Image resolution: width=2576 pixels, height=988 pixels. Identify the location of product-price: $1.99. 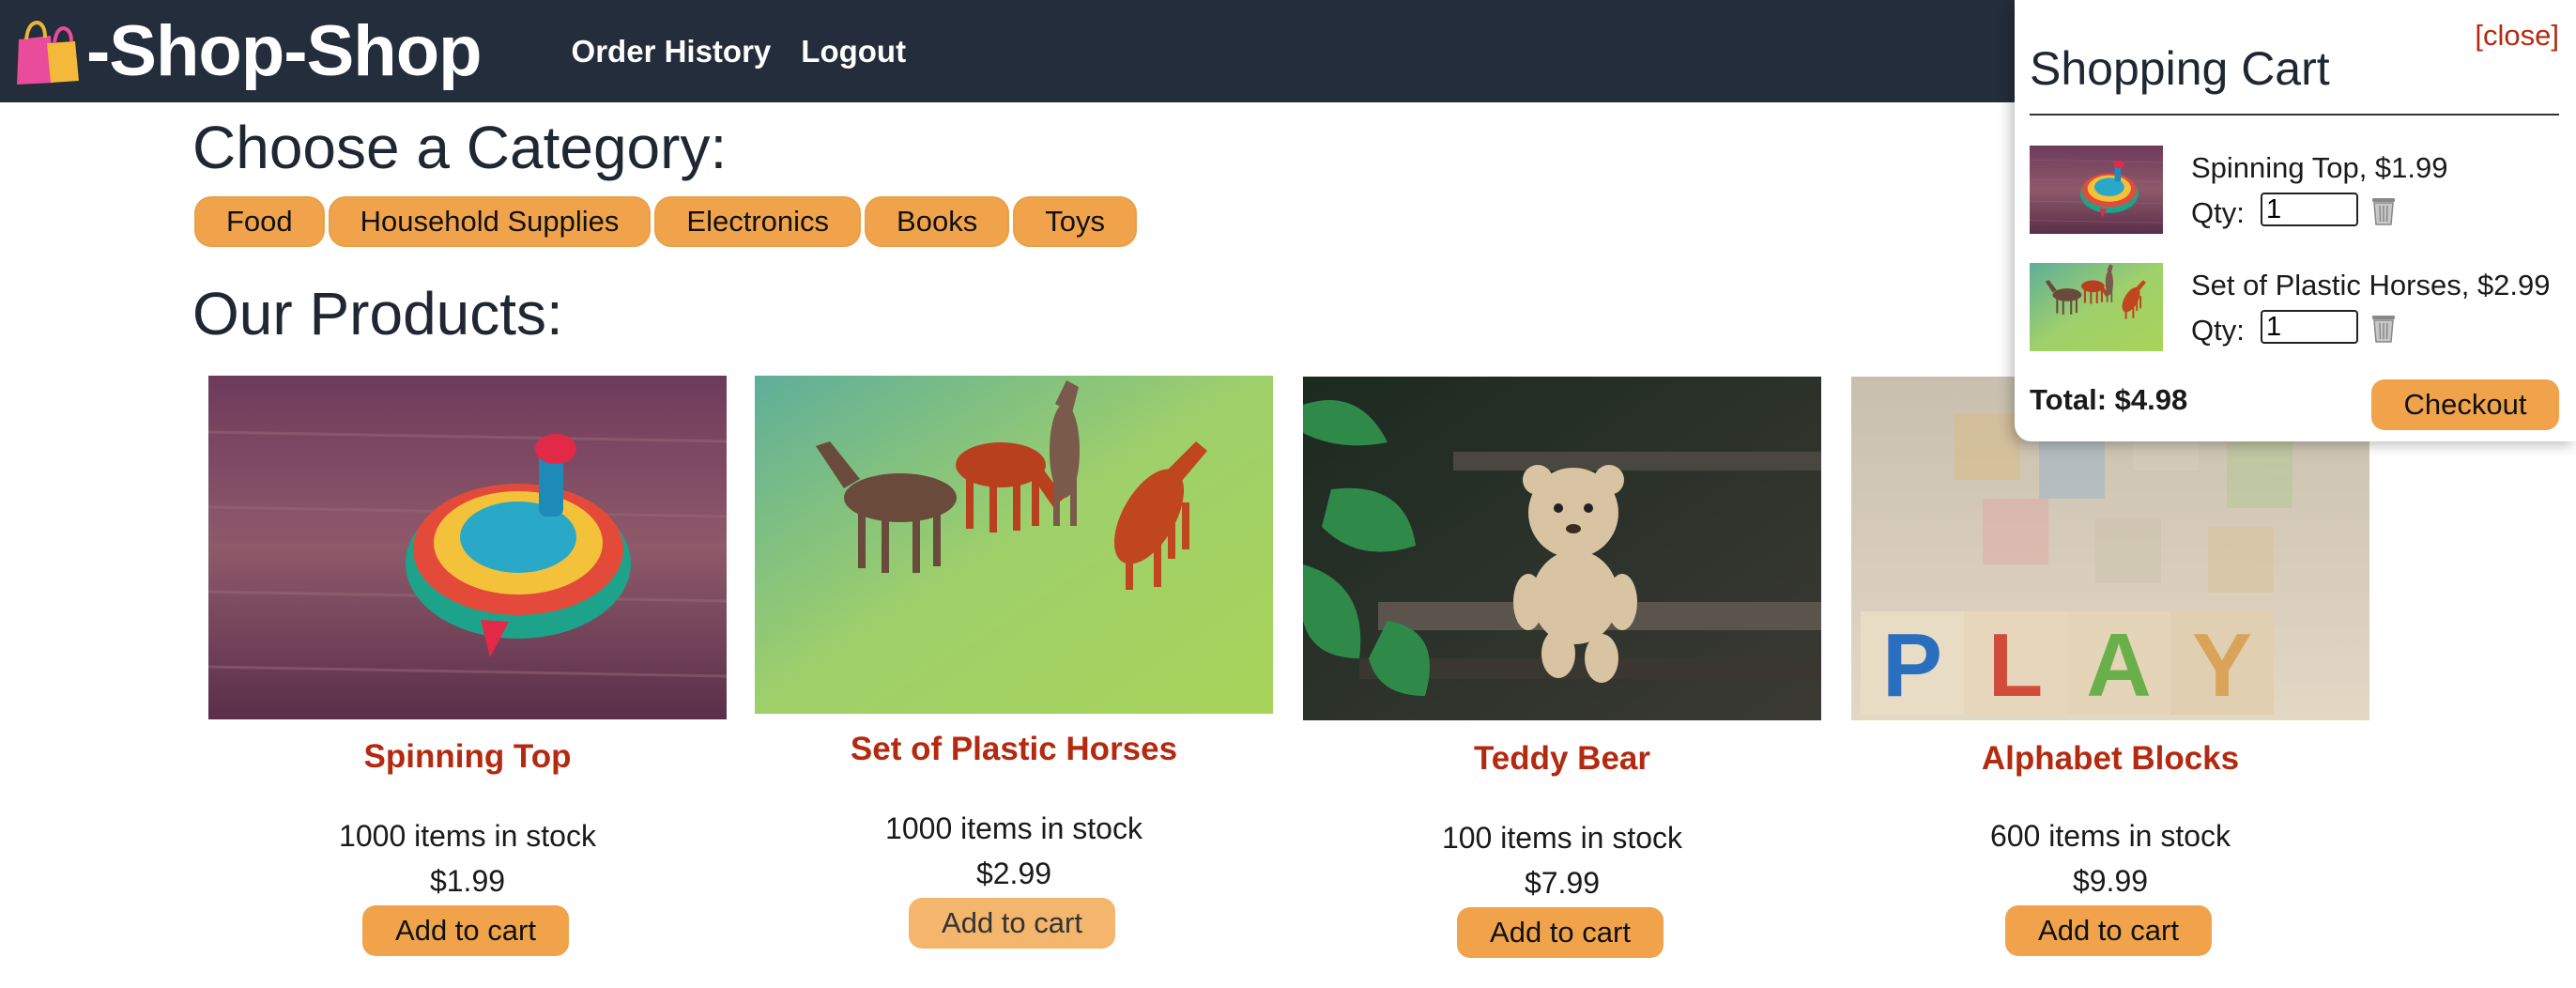
(468, 881).